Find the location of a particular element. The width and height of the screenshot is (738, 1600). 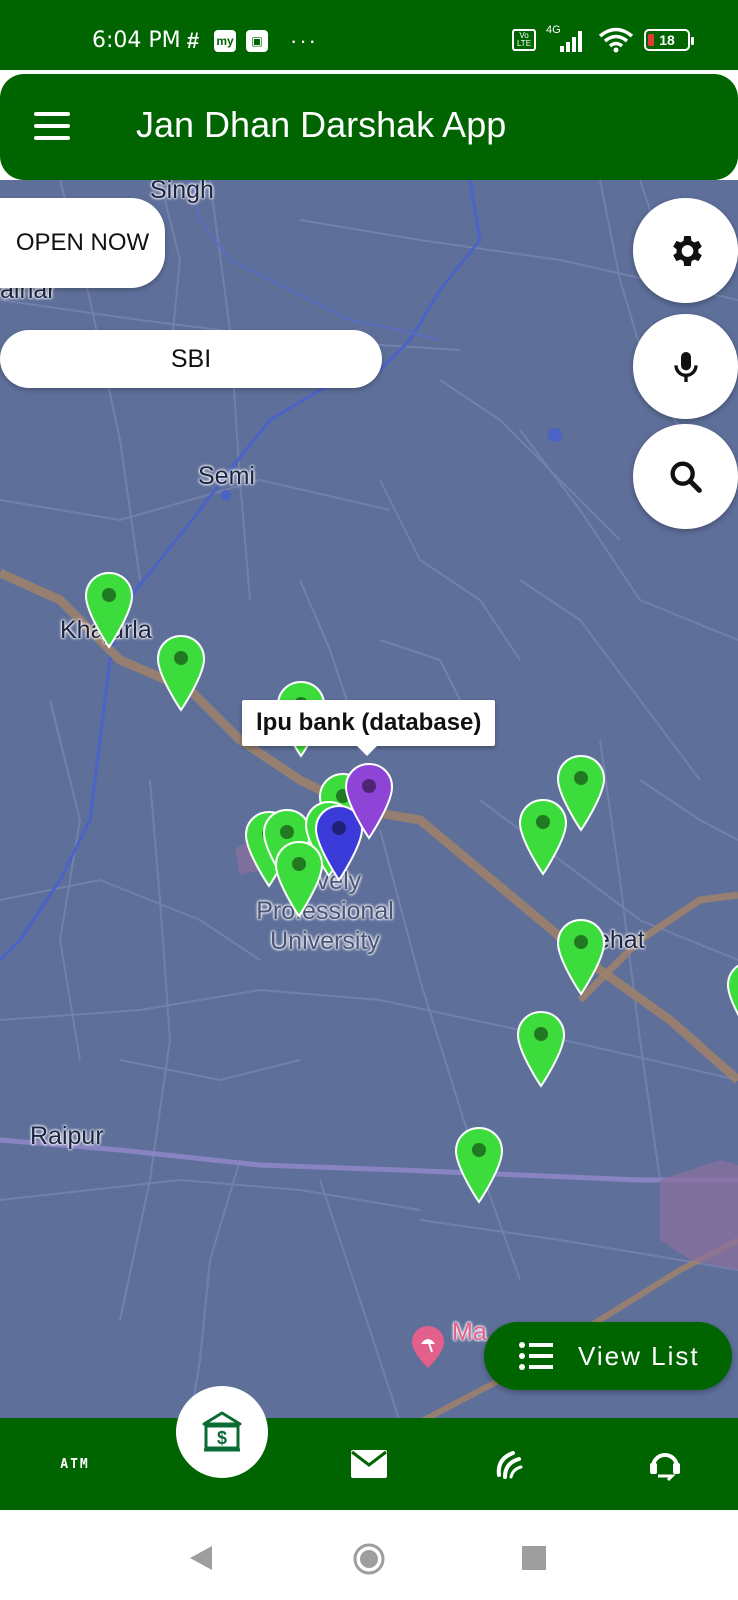

nav-atm: ATM is located at coordinates (75, 1464).